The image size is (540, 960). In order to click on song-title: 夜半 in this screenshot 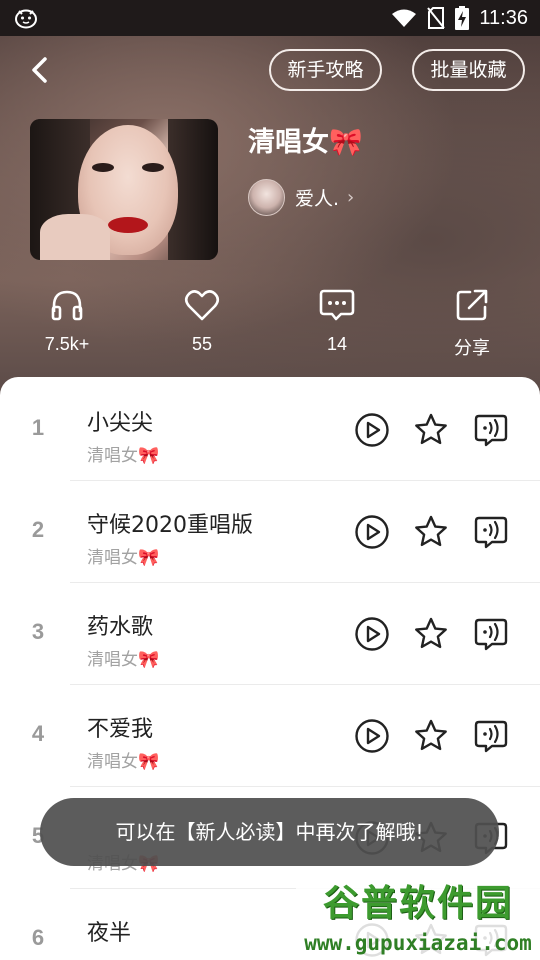, I will do `click(109, 933)`.